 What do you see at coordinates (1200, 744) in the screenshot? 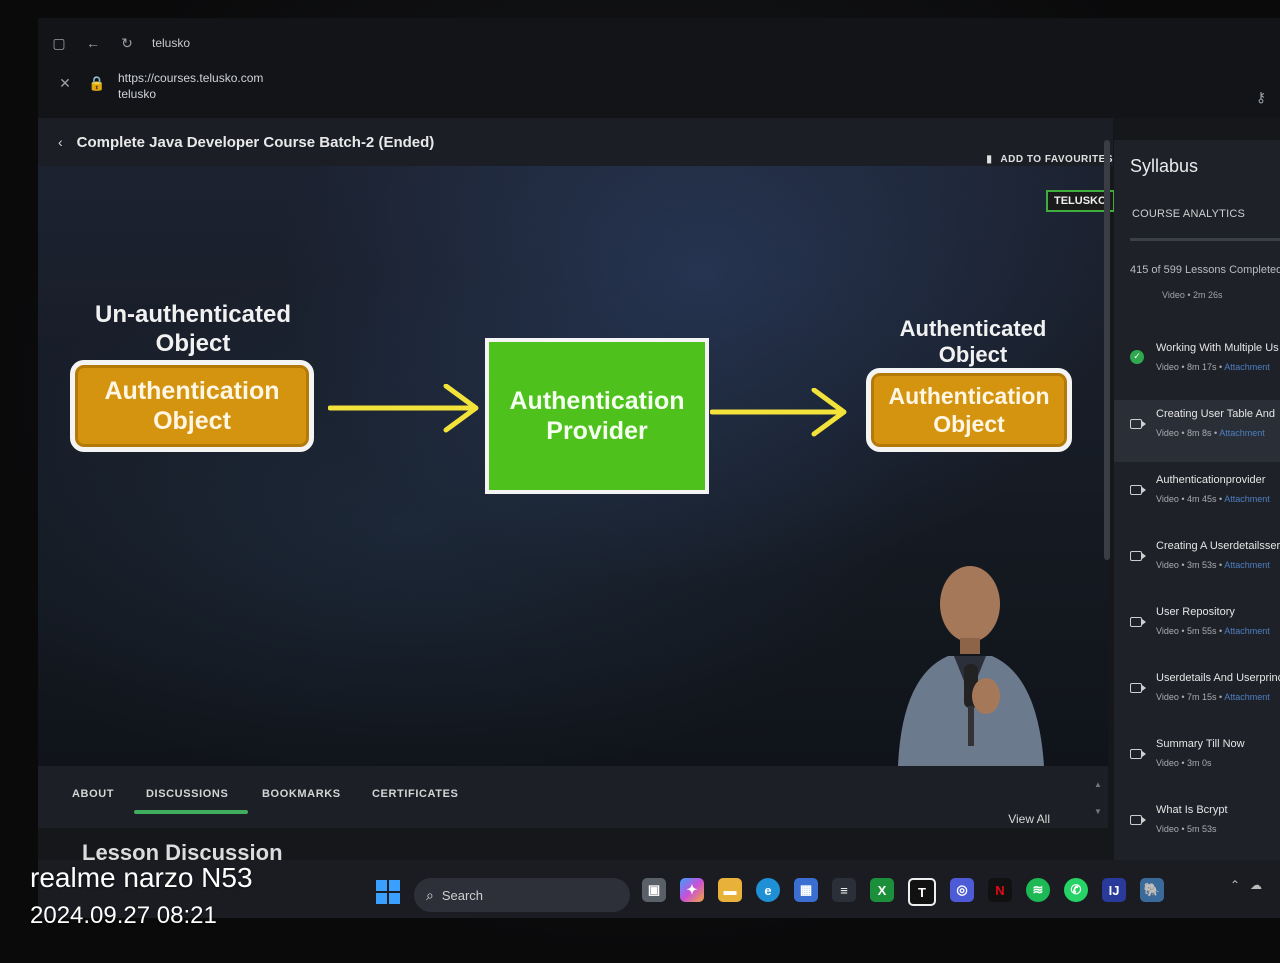
I see `lesson-title: Summary Till Now` at bounding box center [1200, 744].